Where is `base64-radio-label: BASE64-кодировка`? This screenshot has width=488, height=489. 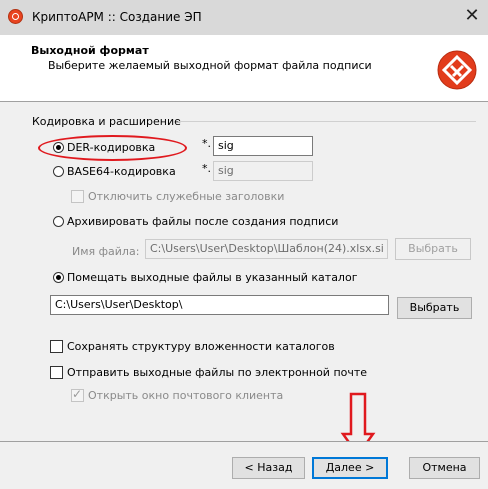
base64-radio-label: BASE64-кодировка is located at coordinates (121, 171).